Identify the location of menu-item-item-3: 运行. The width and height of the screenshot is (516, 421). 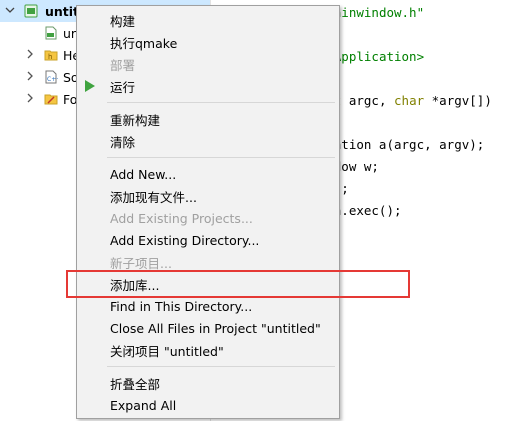
(208, 86).